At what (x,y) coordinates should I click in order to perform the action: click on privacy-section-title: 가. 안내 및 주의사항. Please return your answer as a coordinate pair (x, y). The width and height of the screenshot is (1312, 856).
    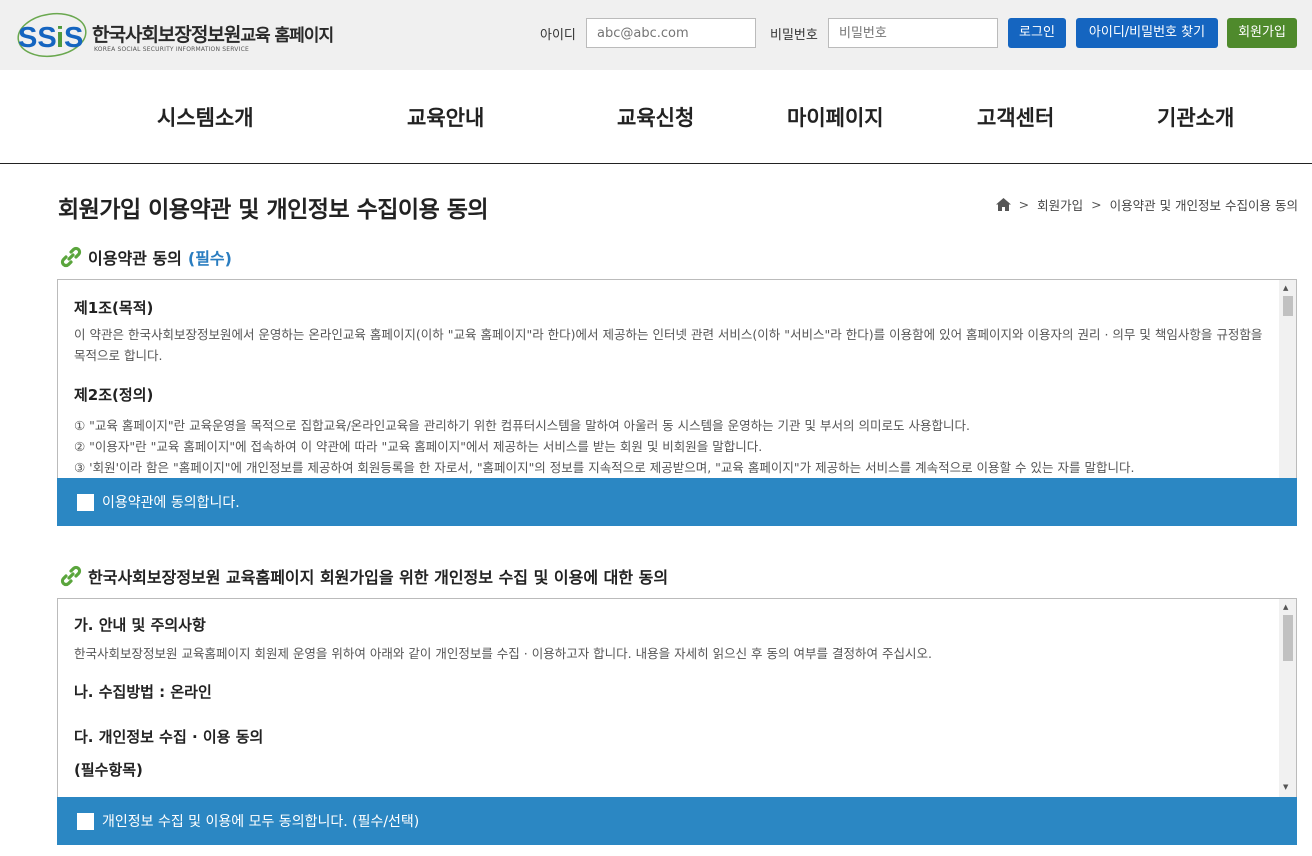
    Looking at the image, I should click on (140, 625).